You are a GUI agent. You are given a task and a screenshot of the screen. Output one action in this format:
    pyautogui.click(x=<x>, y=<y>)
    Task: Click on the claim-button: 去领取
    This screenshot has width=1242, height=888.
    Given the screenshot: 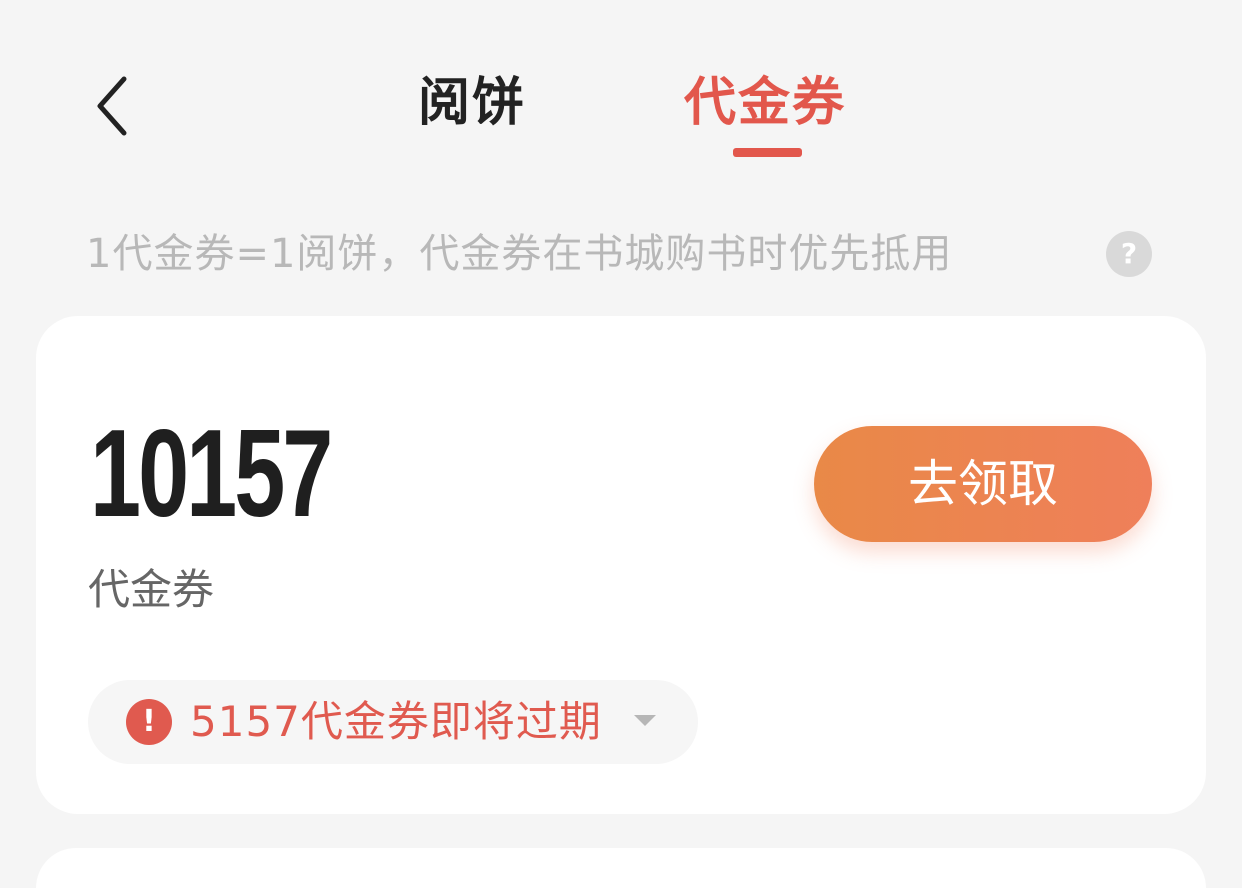 What is the action you would take?
    pyautogui.click(x=983, y=484)
    